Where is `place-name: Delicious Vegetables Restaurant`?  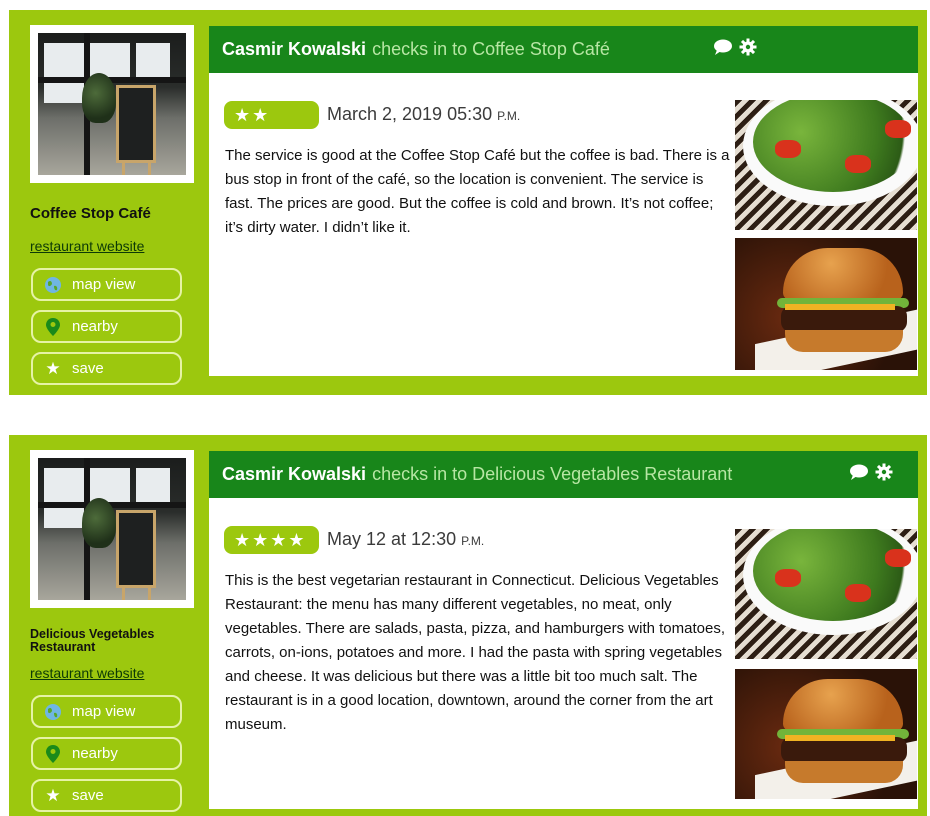
place-name: Delicious Vegetables Restaurant is located at coordinates (92, 640).